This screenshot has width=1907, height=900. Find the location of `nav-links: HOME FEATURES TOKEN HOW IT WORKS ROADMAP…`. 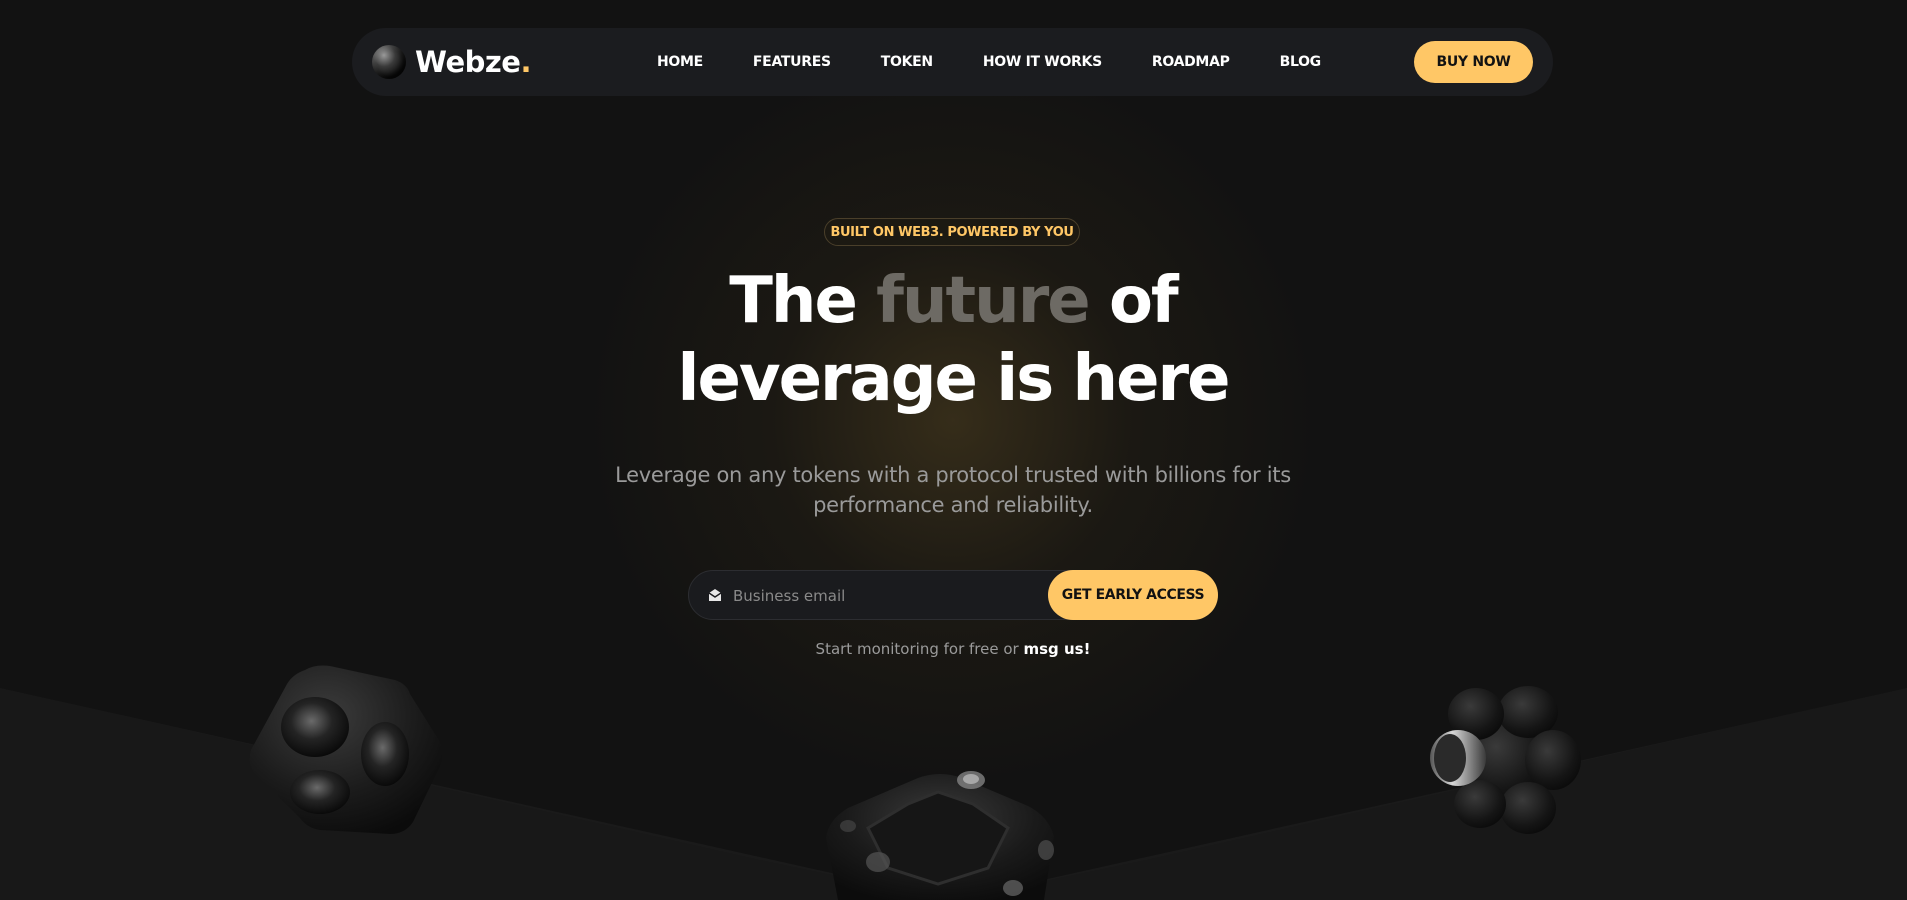

nav-links: HOME FEATURES TOKEN HOW IT WORKS ROADMAP… is located at coordinates (1014, 62).